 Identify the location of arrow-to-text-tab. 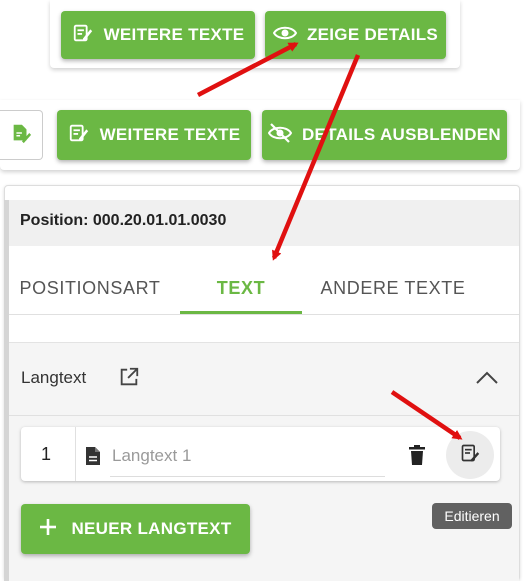
(316, 157).